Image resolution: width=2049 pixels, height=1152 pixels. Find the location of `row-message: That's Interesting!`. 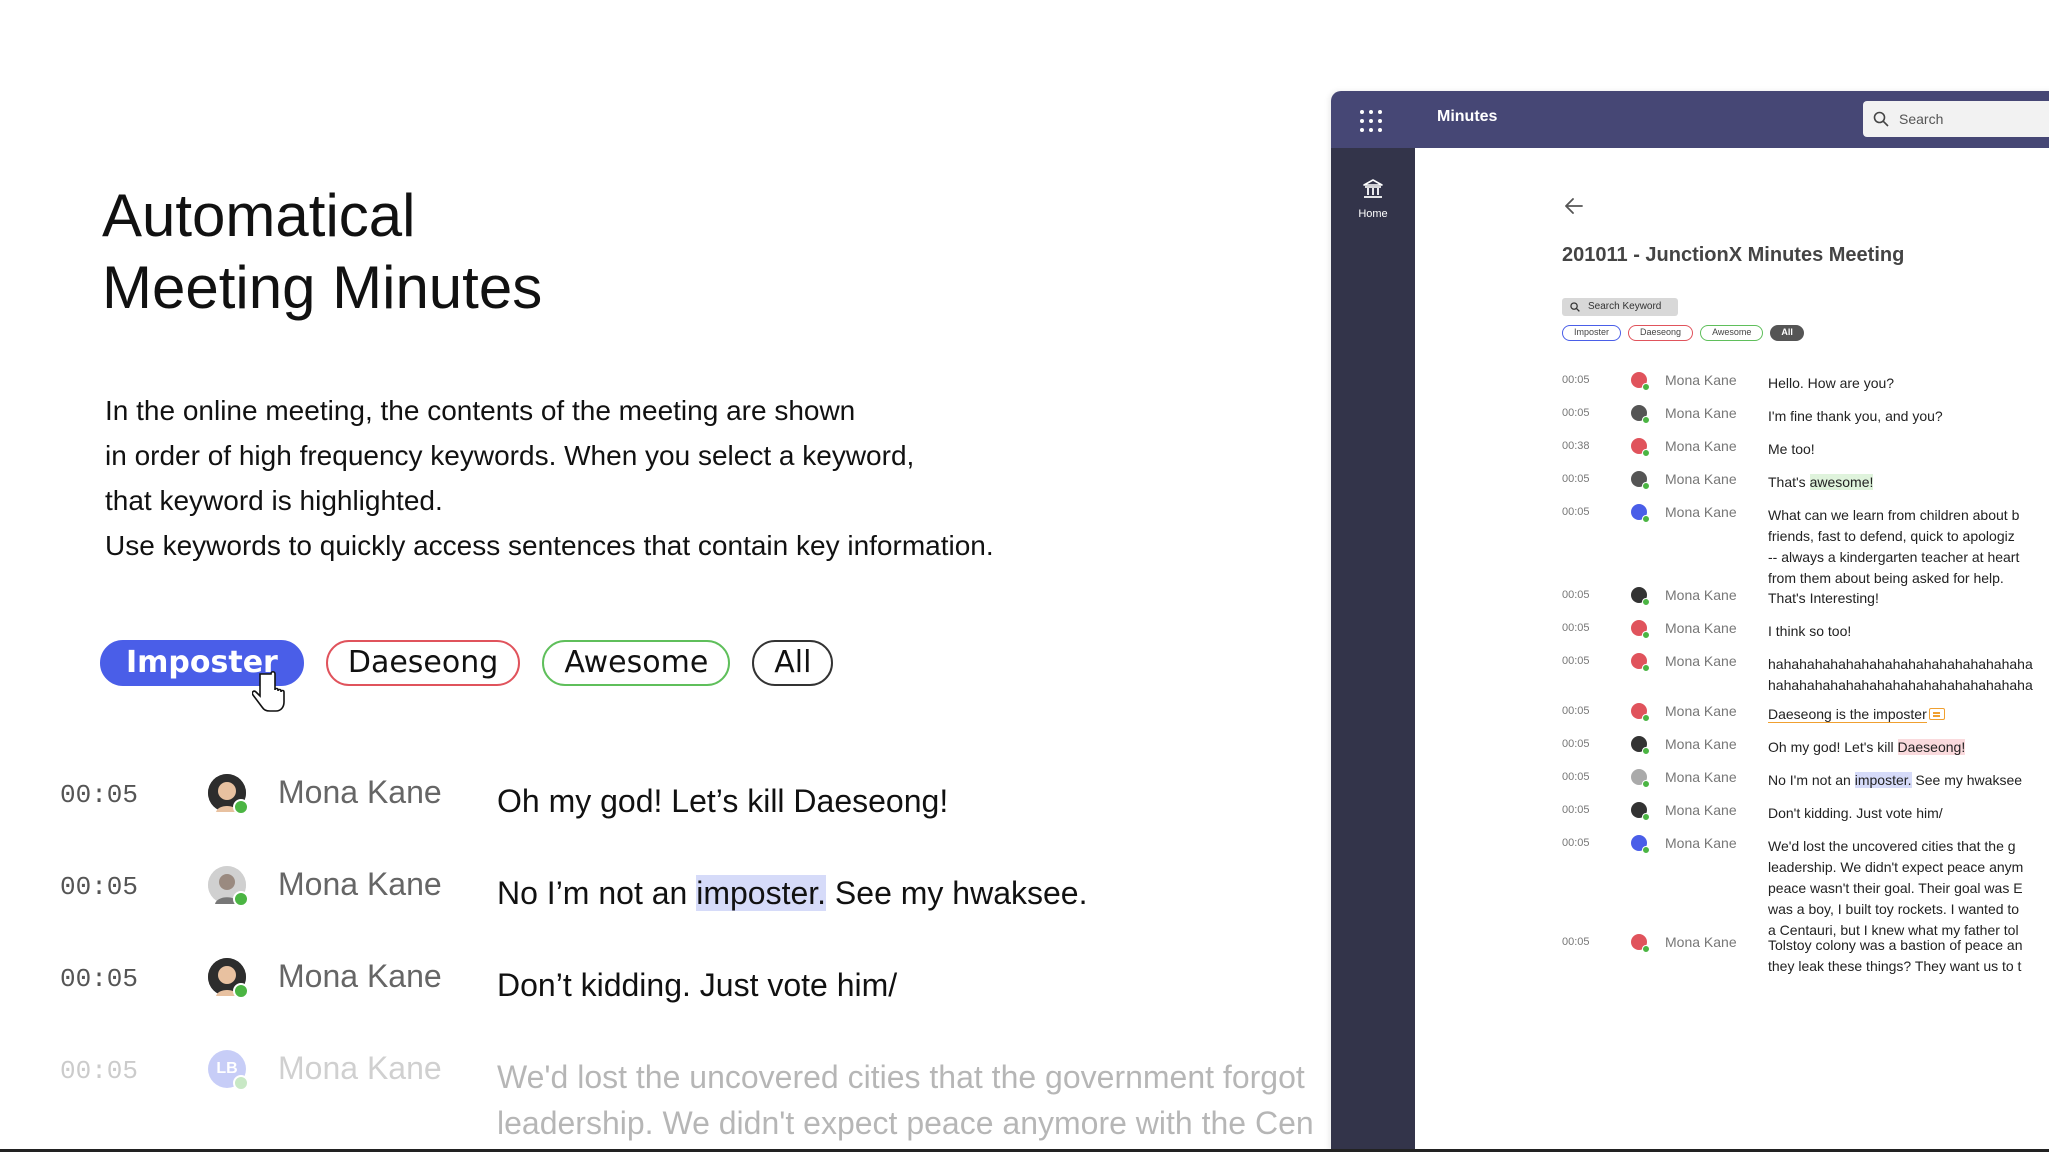

row-message: That's Interesting! is located at coordinates (1823, 598).